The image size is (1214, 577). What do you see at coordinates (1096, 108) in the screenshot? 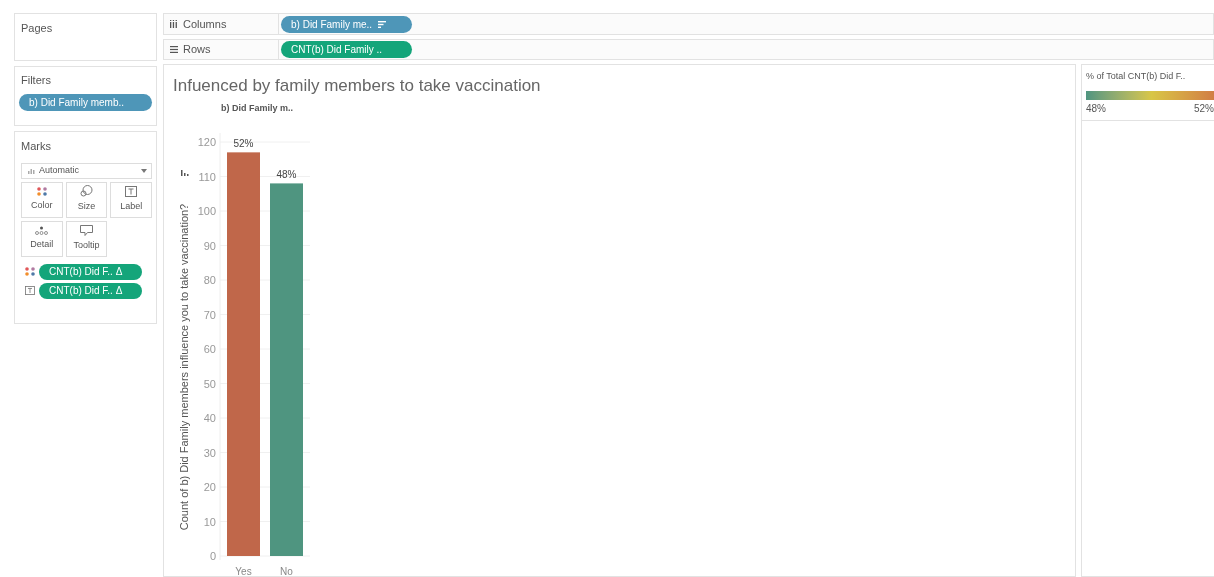
I see `legend-min-label: 48%` at bounding box center [1096, 108].